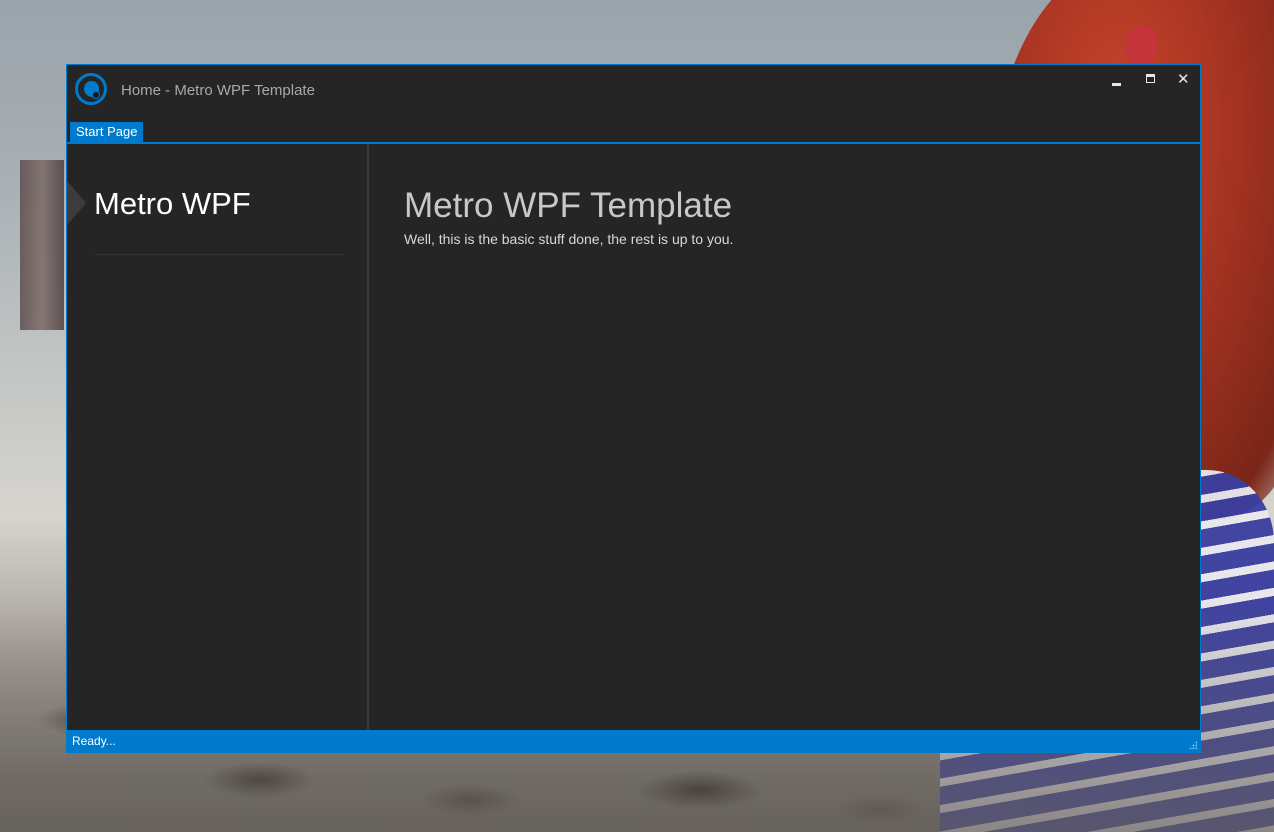  I want to click on page-title: Metro WPF Template, so click(568, 205).